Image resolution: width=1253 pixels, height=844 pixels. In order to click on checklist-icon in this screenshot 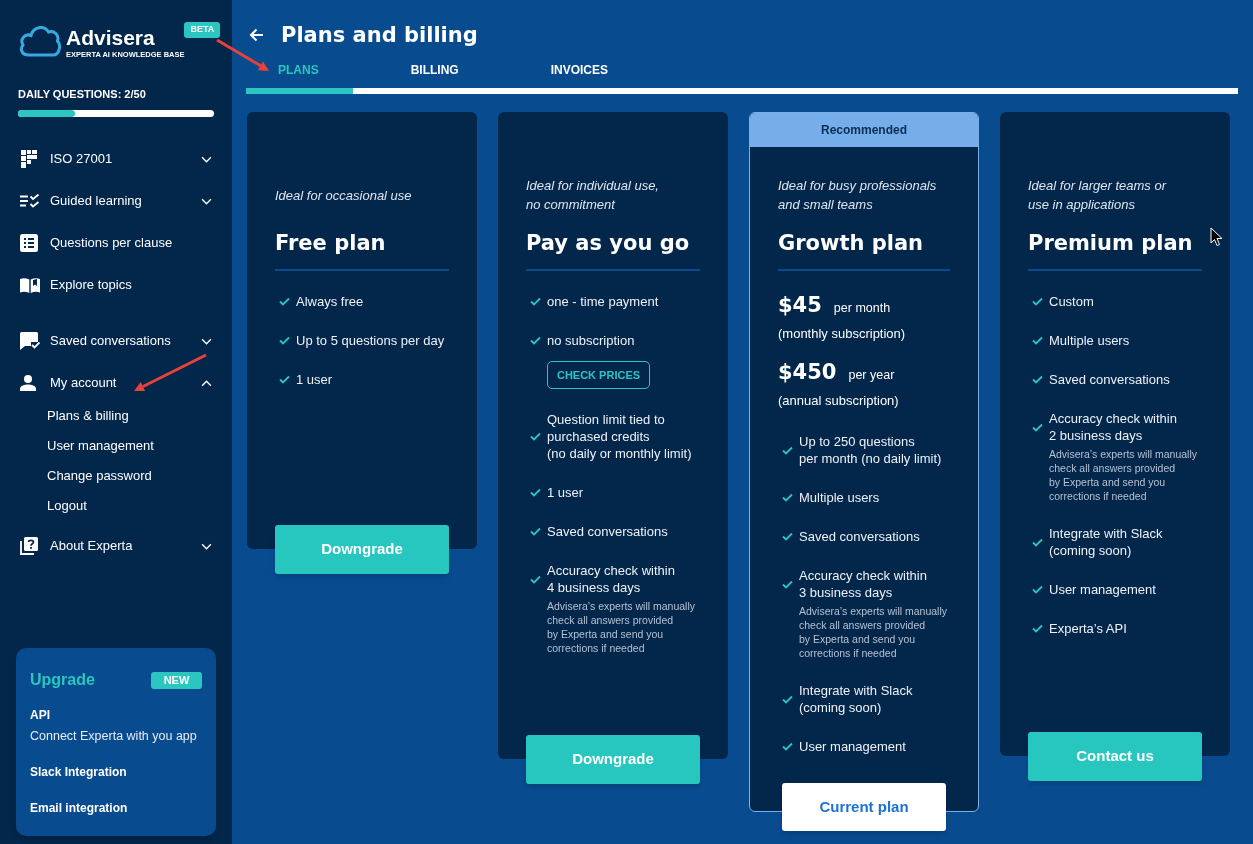, I will do `click(30, 201)`.